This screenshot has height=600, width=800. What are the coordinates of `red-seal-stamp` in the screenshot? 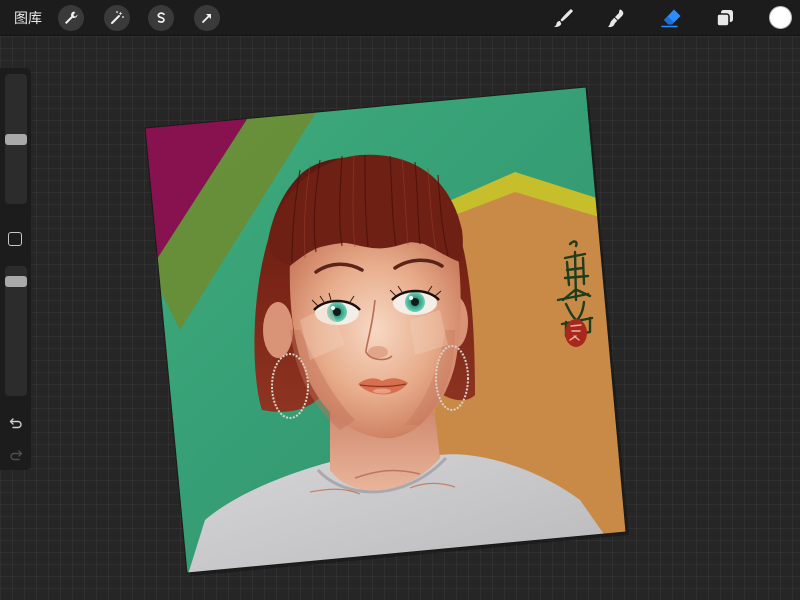 It's located at (576, 333).